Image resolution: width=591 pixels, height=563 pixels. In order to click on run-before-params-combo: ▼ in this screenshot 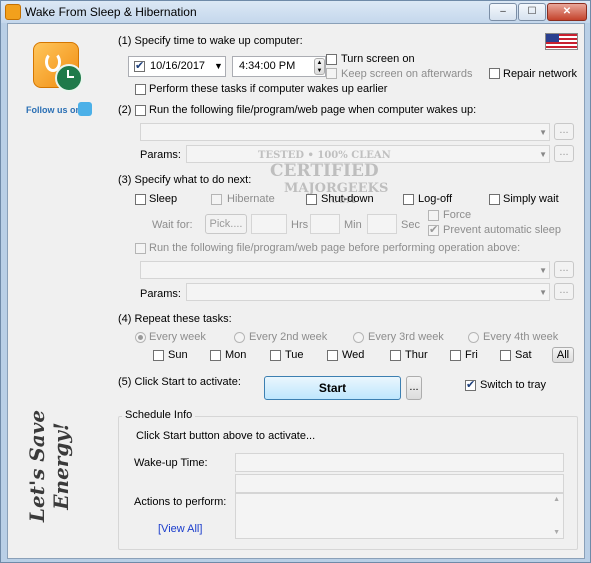, I will do `click(368, 292)`.